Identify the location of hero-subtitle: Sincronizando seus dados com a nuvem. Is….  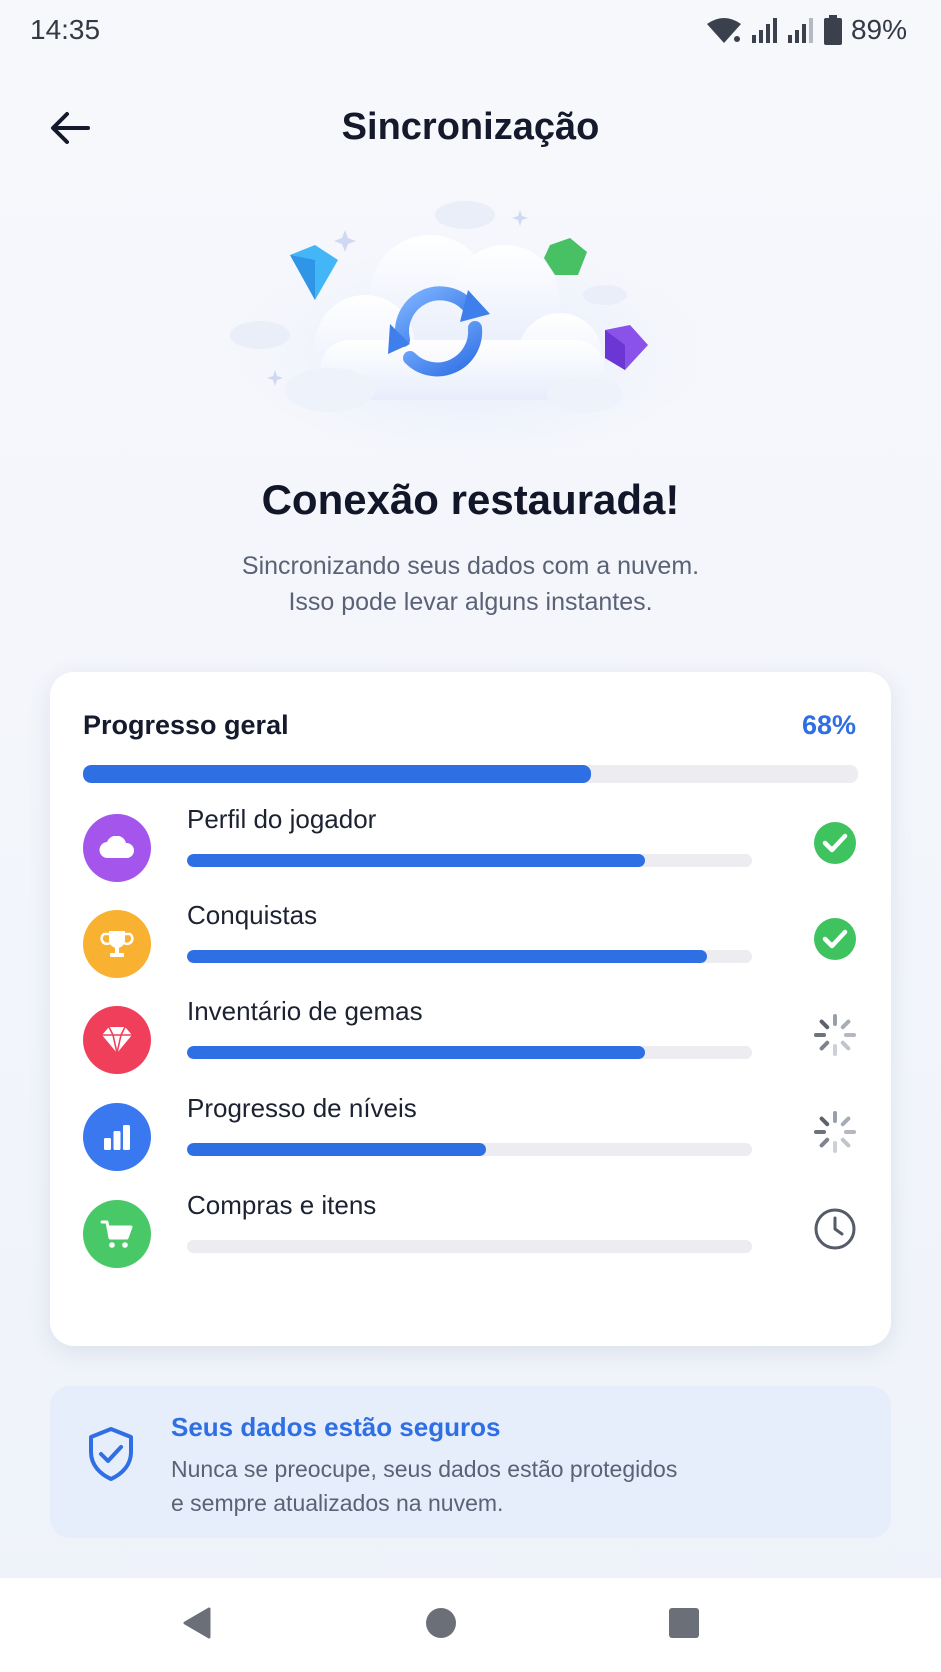
(470, 584).